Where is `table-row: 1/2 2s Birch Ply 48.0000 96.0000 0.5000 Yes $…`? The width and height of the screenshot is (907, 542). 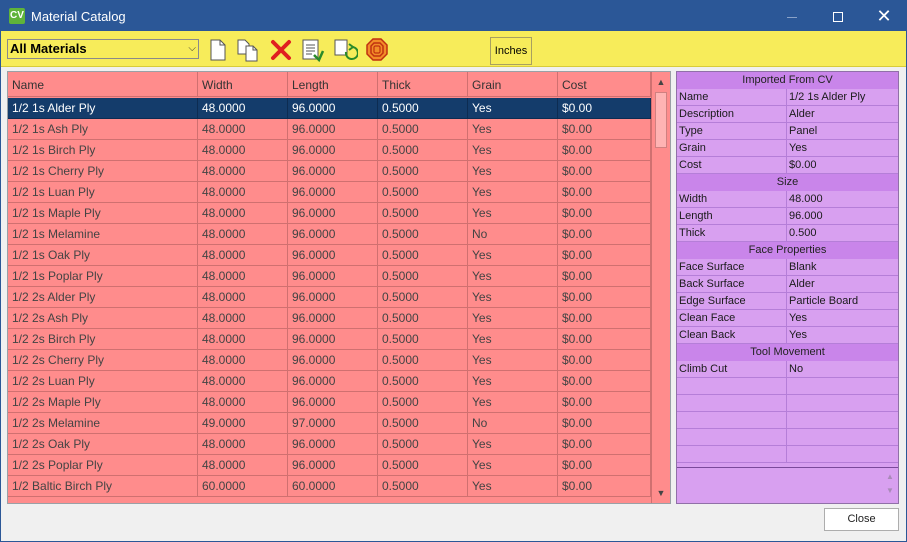 table-row: 1/2 2s Birch Ply 48.0000 96.0000 0.5000 Yes $… is located at coordinates (329, 339).